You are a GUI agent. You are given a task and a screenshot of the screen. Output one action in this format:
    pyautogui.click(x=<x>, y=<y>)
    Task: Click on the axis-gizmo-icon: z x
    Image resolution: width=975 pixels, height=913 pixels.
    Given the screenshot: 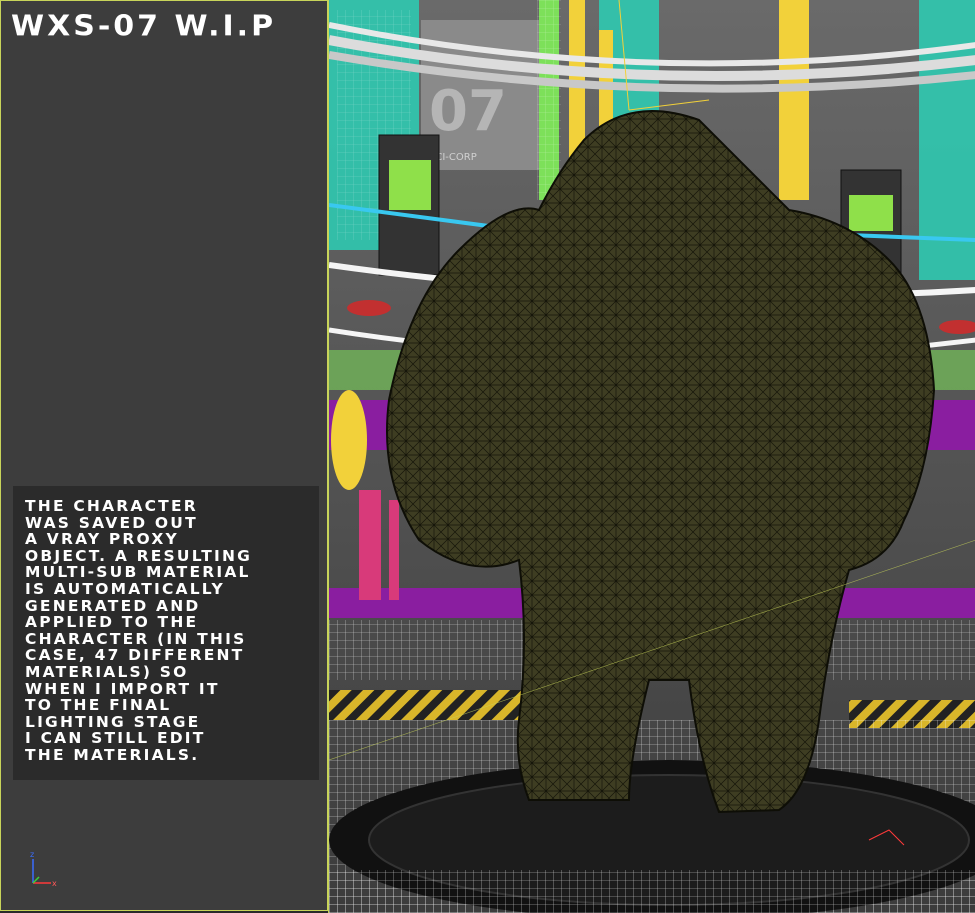 What is the action you would take?
    pyautogui.click(x=43, y=869)
    